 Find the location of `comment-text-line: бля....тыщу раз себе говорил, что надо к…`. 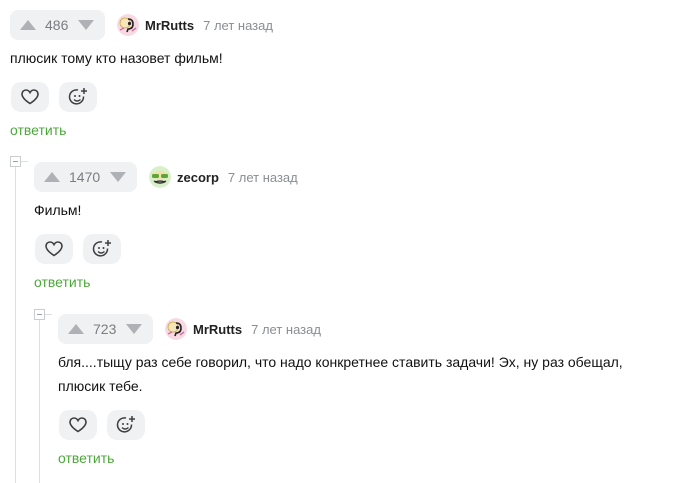

comment-text-line: бля....тыщу раз себе говорил, что надо к… is located at coordinates (340, 362).